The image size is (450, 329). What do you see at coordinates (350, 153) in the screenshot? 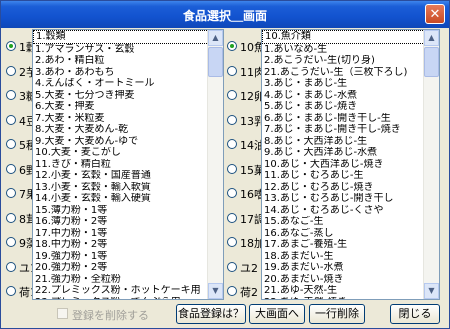
I see `list-item: 9.あじ・大西洋あじ-水煮` at bounding box center [350, 153].